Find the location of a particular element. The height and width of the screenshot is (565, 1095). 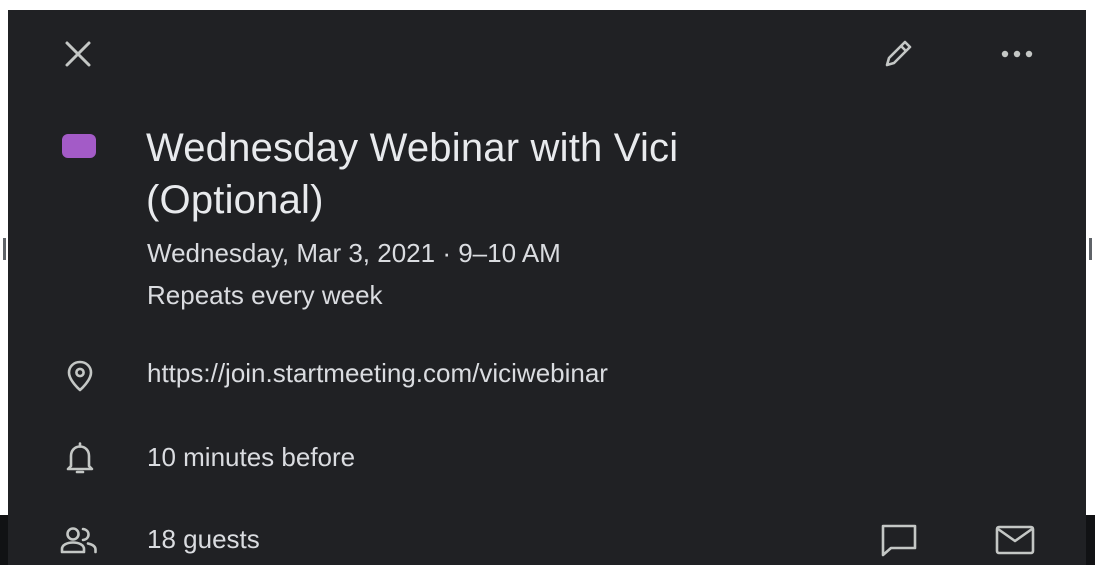

more-options-button is located at coordinates (1017, 54).